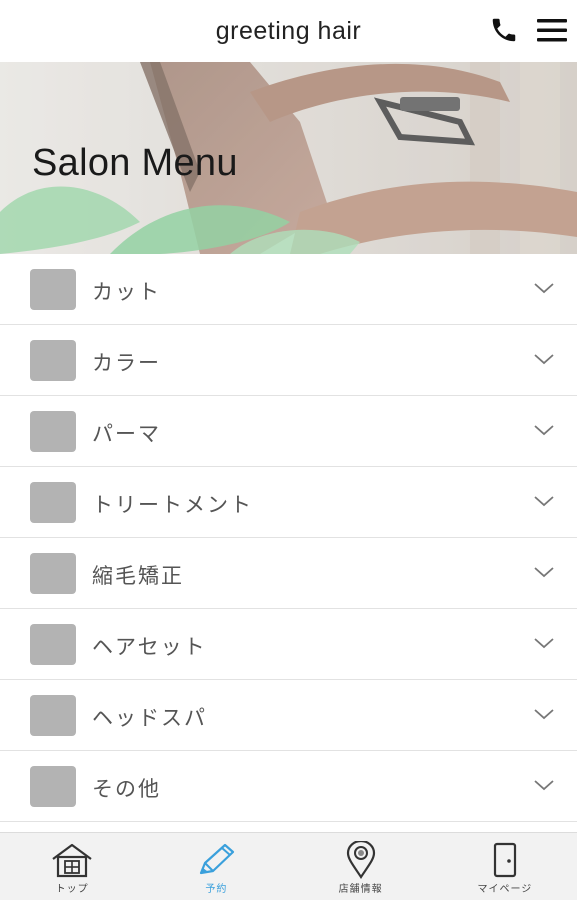  I want to click on pencil-icon, so click(217, 859).